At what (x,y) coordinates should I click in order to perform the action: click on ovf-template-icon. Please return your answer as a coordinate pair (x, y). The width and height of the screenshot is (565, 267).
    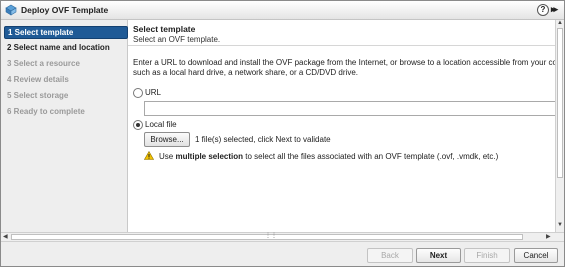
    Looking at the image, I should click on (11, 10).